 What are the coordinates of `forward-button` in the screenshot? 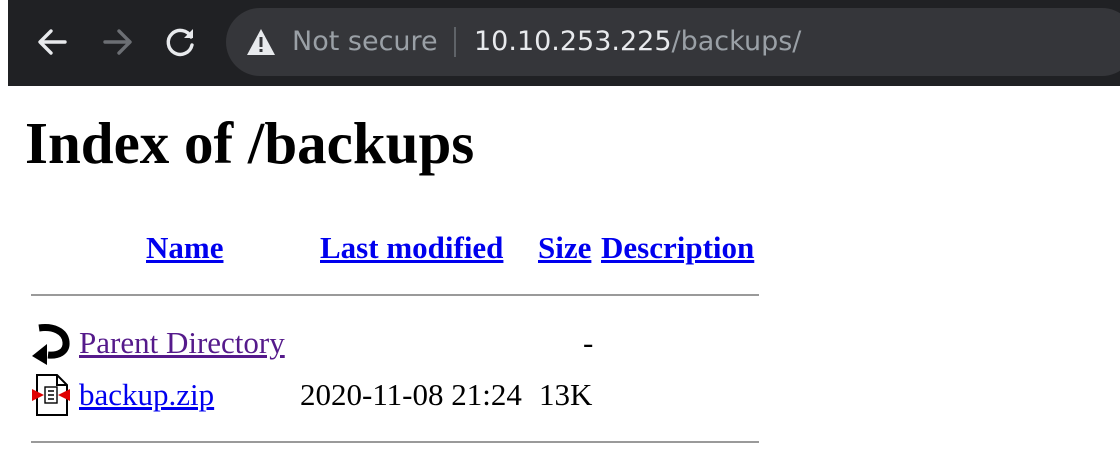 It's located at (118, 42).